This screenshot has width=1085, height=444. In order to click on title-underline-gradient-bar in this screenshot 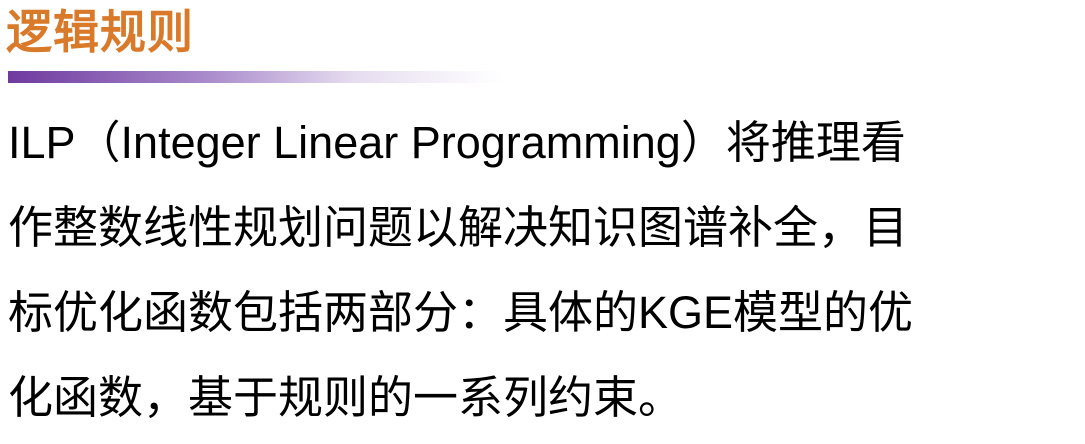, I will do `click(255, 77)`.